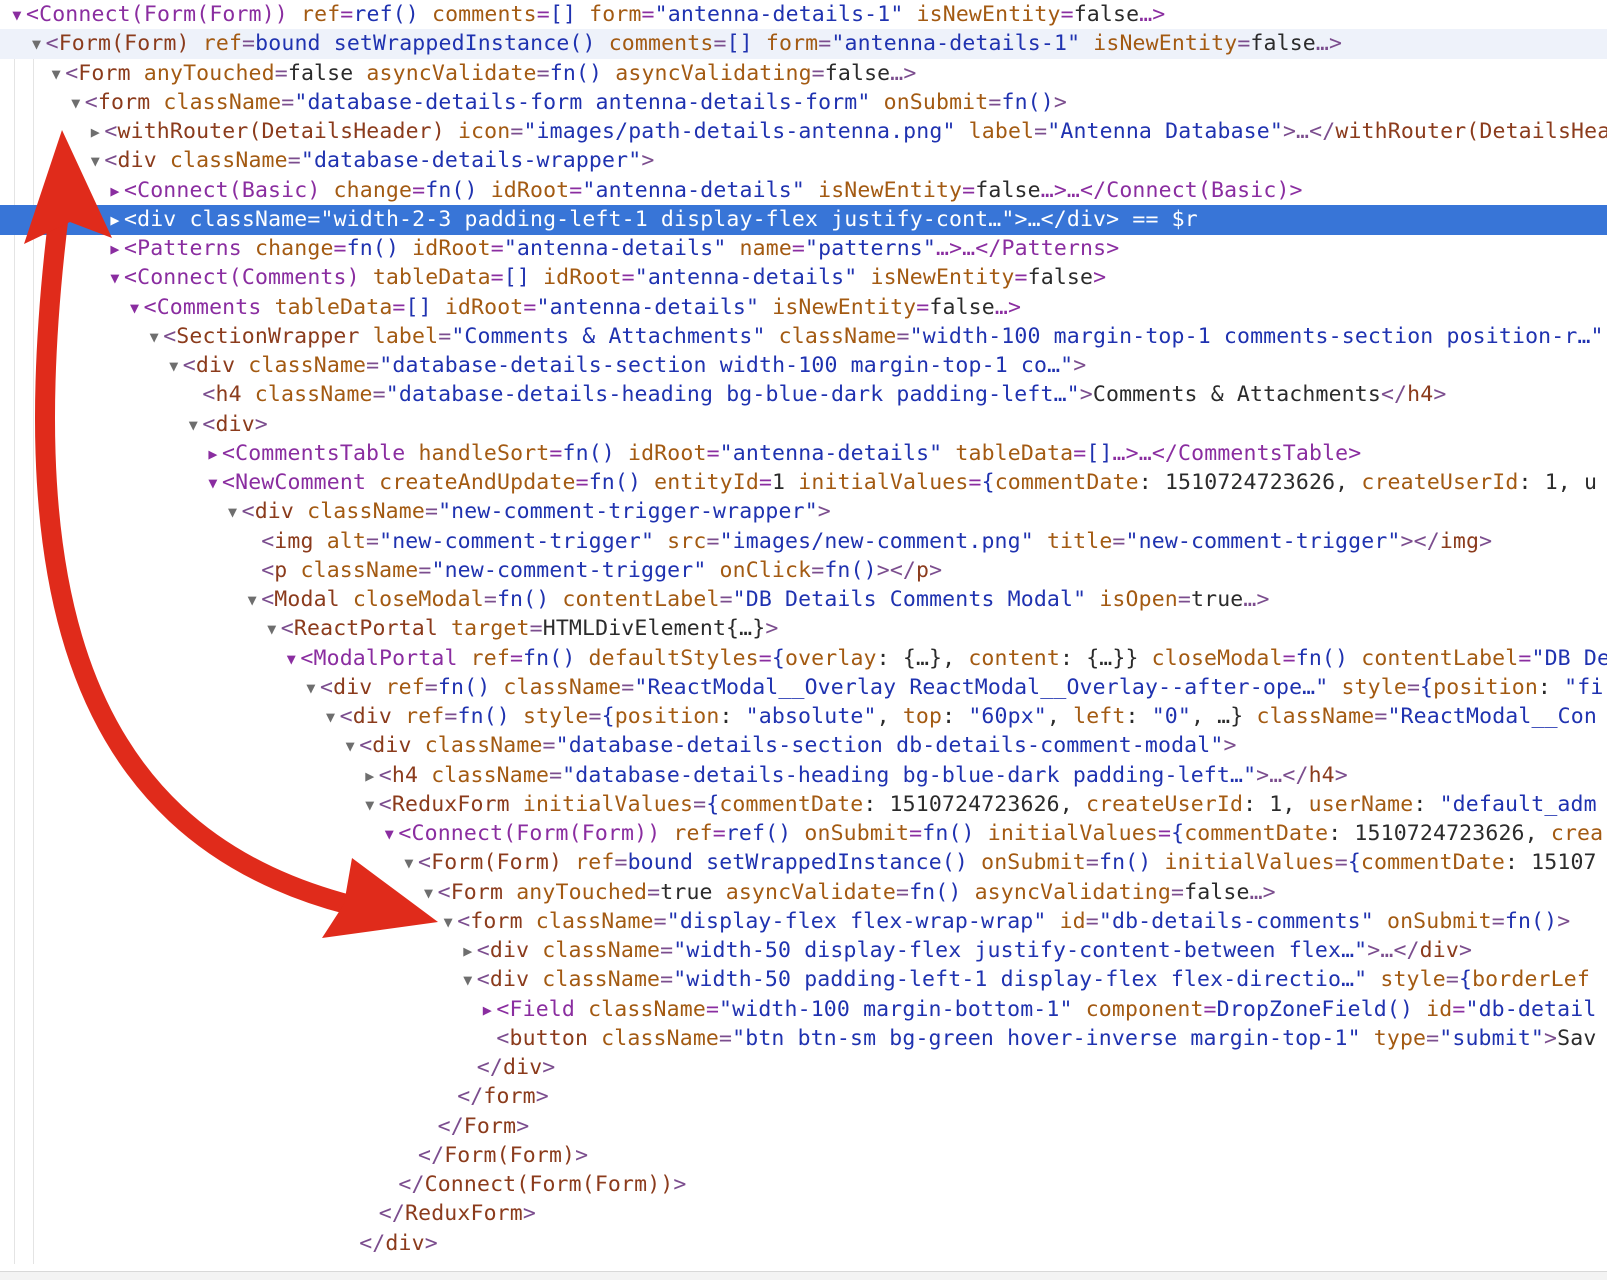 The image size is (1607, 1280). I want to click on tree-row: </Form>, so click(803, 1127).